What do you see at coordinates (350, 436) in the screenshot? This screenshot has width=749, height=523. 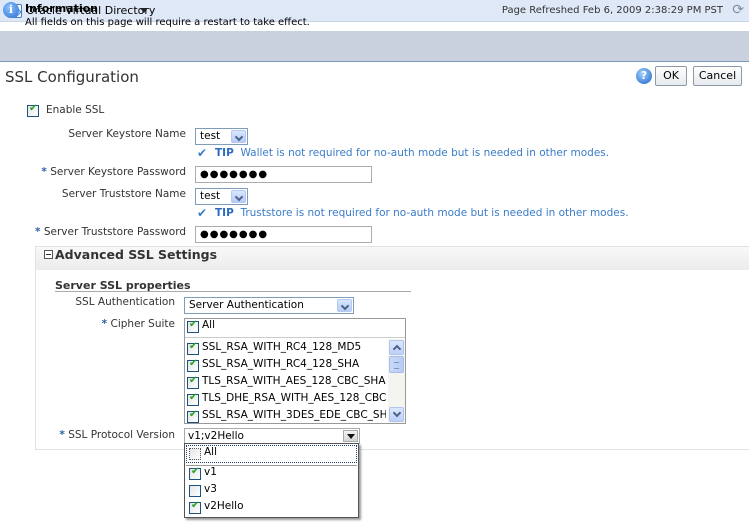 I see `dropdown-arrow-icon` at bounding box center [350, 436].